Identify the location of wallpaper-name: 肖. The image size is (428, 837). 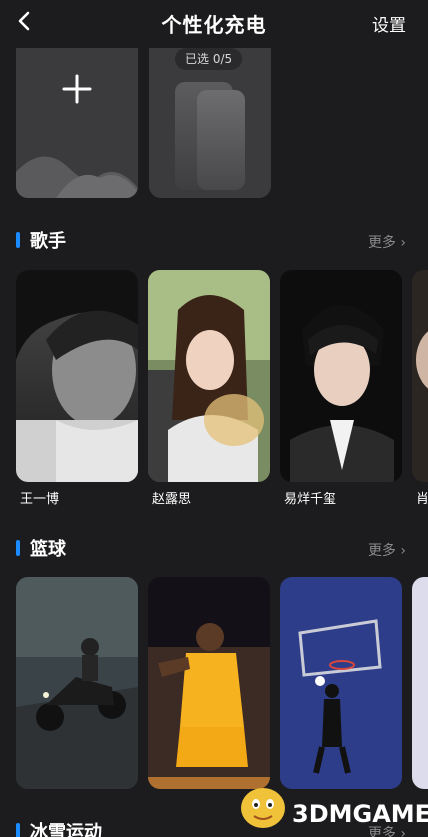
(422, 499).